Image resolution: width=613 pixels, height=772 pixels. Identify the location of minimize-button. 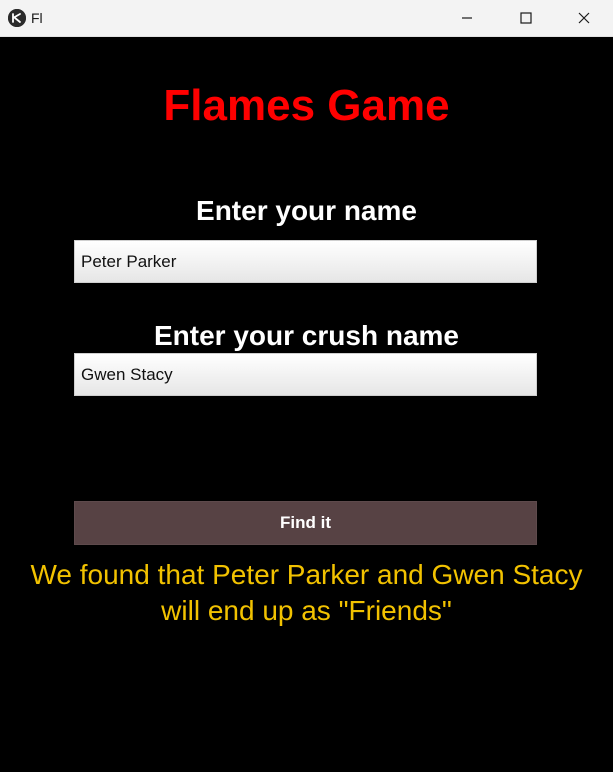
(467, 18).